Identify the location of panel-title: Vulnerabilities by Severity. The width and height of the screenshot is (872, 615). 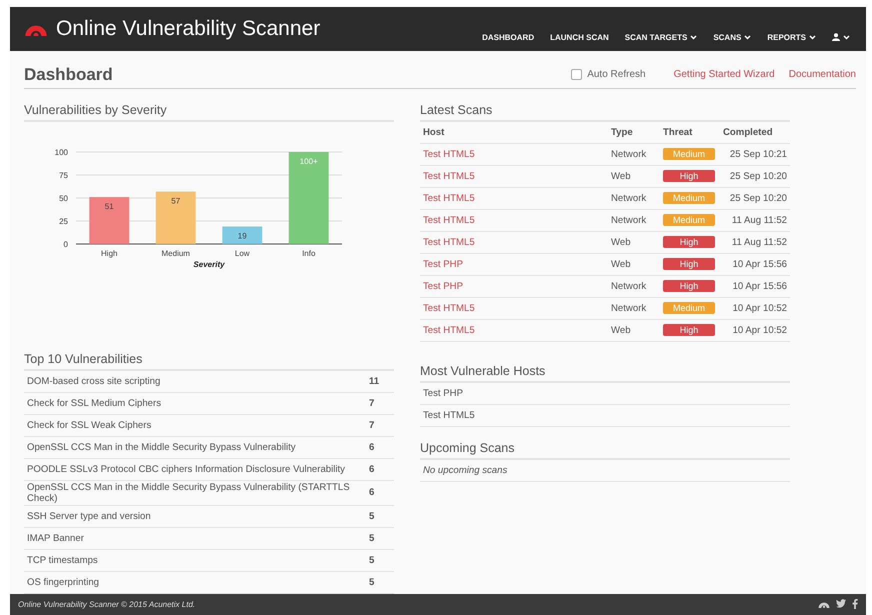
(209, 112).